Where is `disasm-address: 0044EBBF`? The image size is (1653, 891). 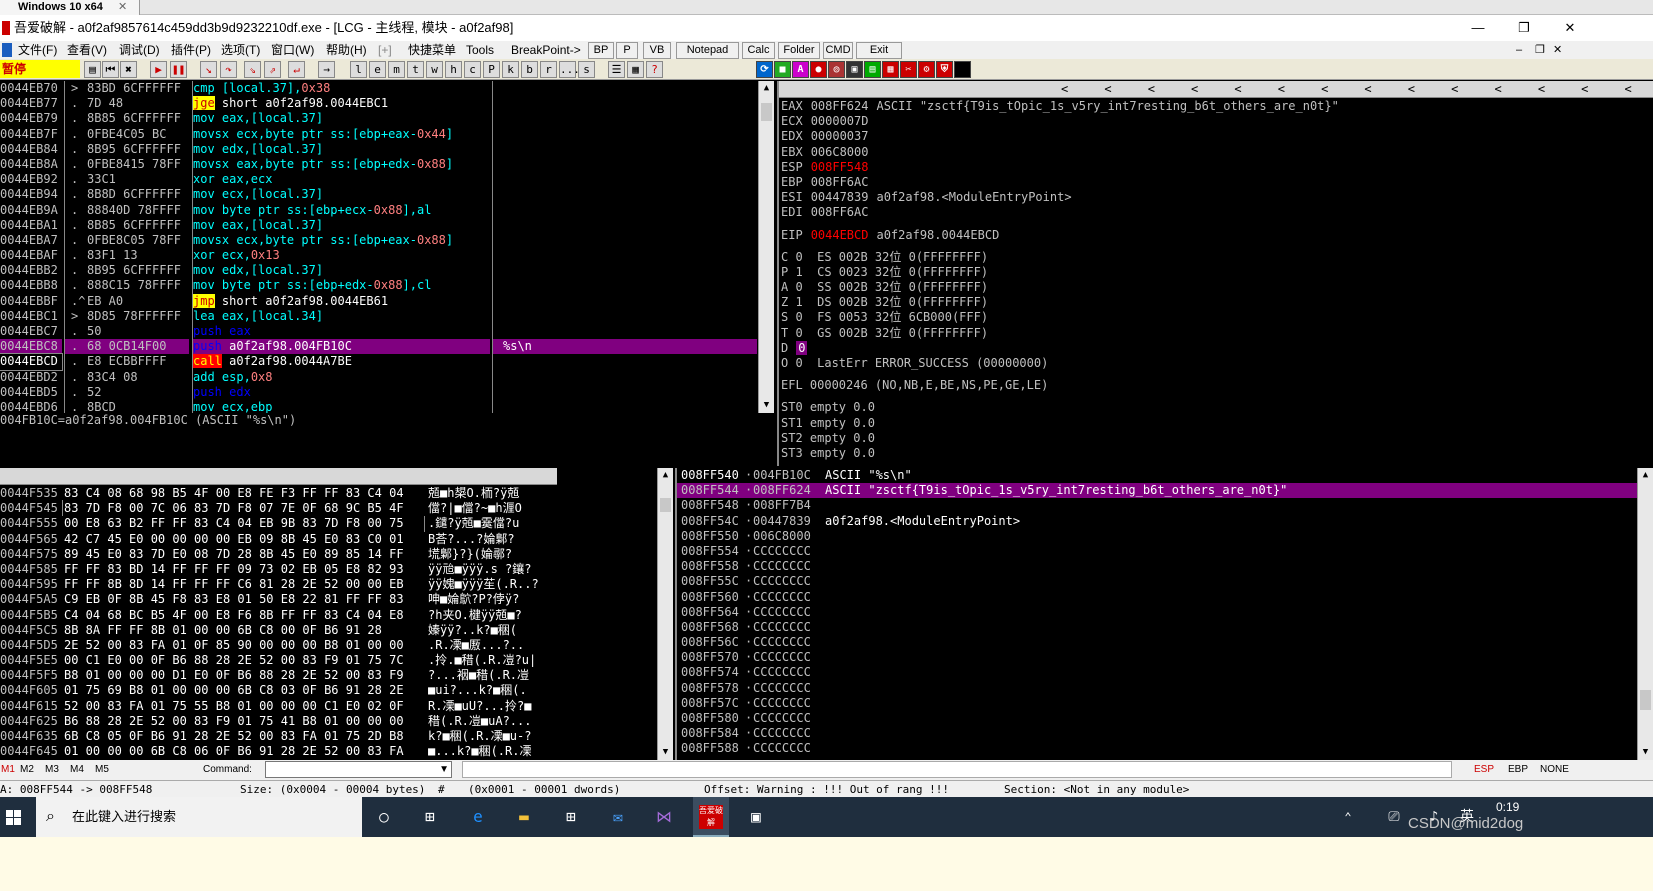
disasm-address: 0044EBBF is located at coordinates (31, 301).